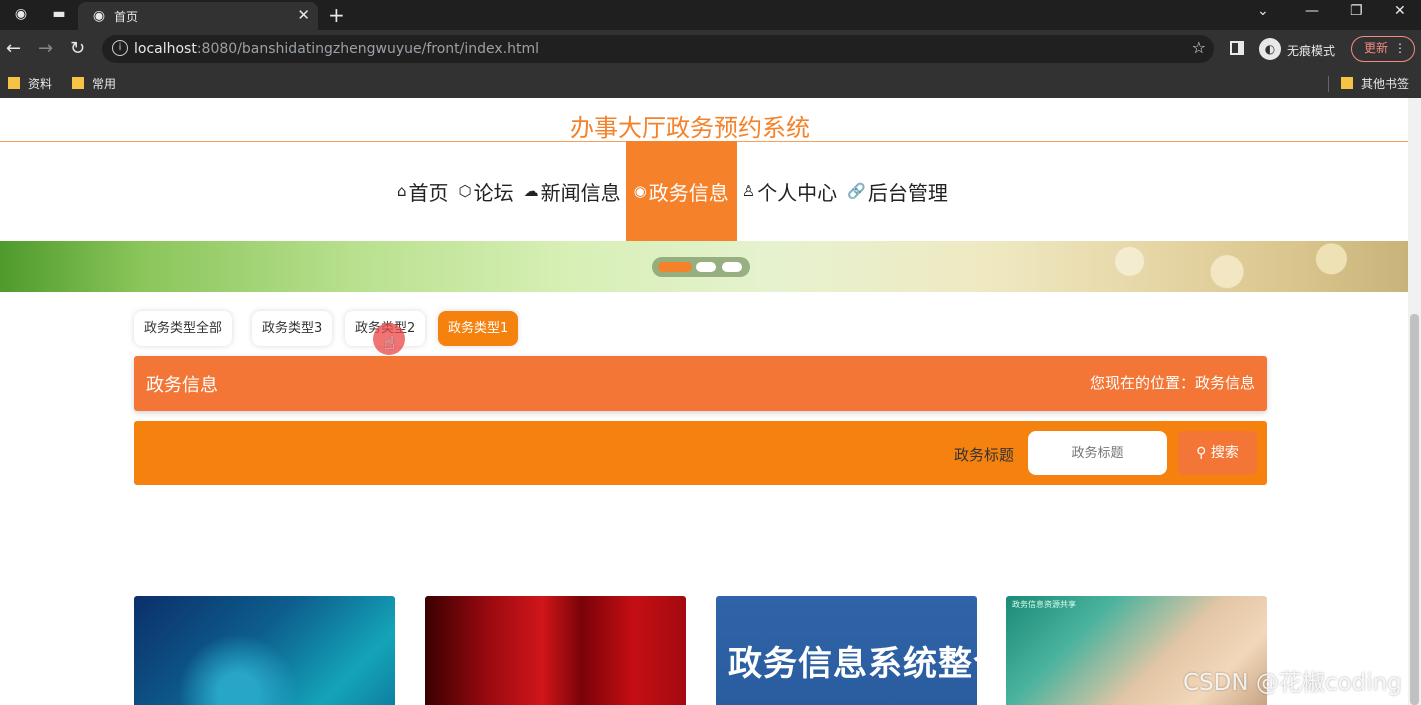 The height and width of the screenshot is (705, 1421). I want to click on link-icon: 🔗, so click(856, 191).